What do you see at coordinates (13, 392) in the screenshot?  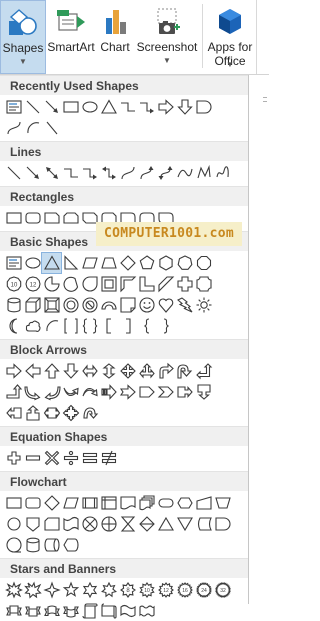 I see `bent-up-arrow-icon` at bounding box center [13, 392].